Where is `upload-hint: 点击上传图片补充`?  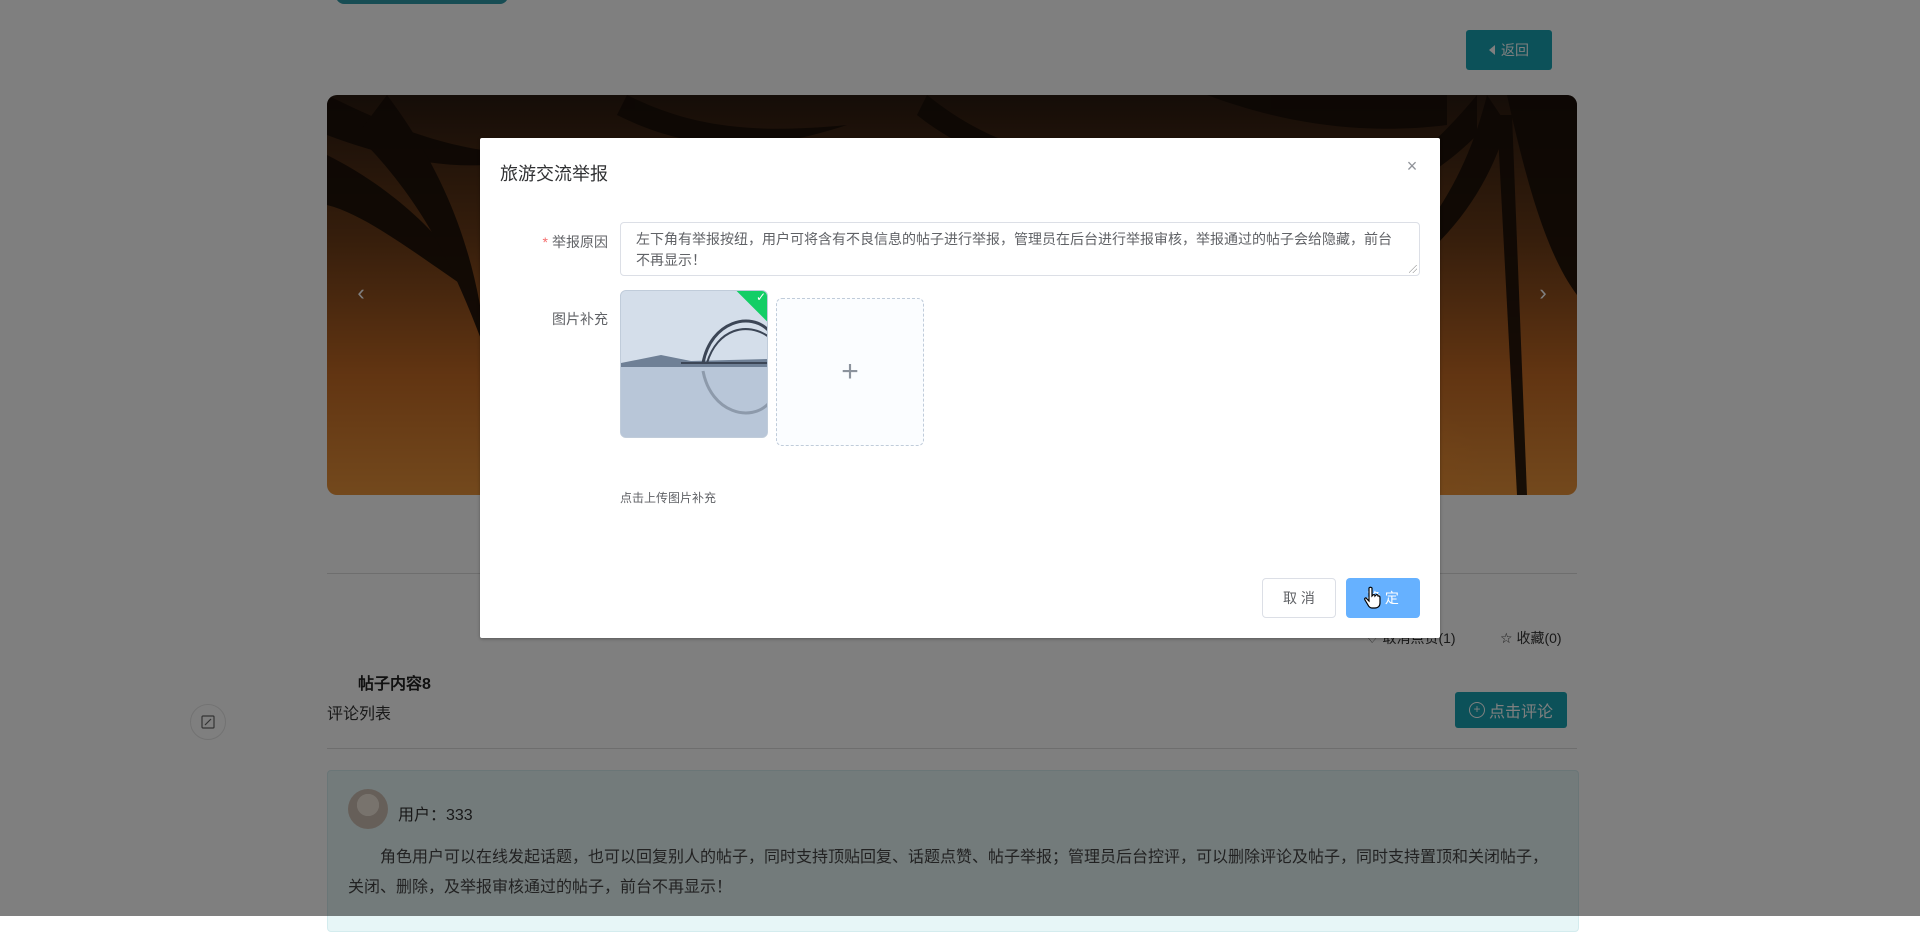 upload-hint: 点击上传图片补充 is located at coordinates (668, 498).